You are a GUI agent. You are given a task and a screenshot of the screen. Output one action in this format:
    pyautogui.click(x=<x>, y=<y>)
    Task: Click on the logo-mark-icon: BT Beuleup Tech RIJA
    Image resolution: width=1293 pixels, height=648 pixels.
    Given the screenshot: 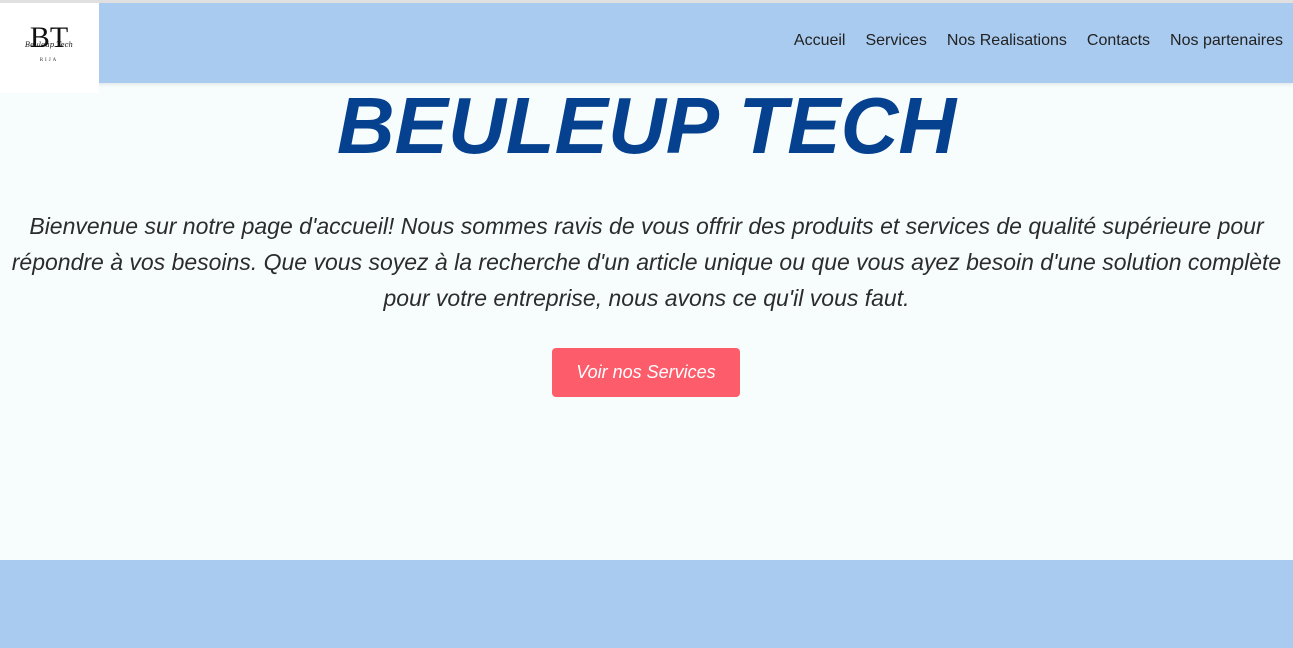 What is the action you would take?
    pyautogui.click(x=48, y=42)
    